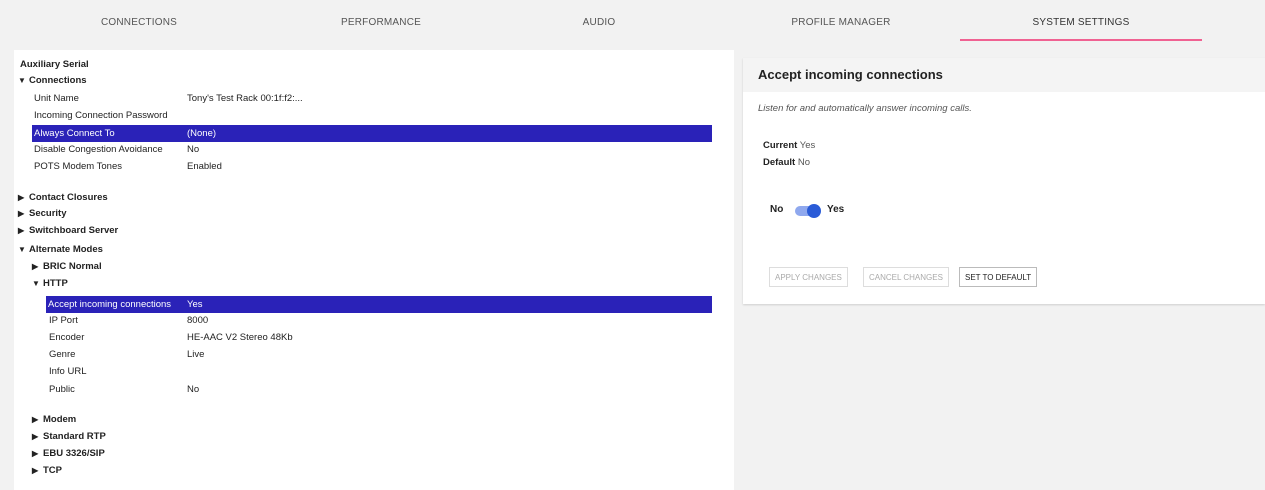 This screenshot has width=1265, height=490. I want to click on node-label: HTTP, so click(55, 283).